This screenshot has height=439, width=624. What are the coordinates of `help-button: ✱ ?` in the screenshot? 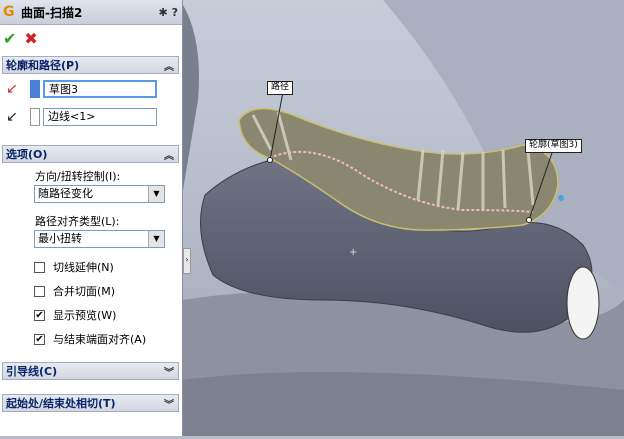 It's located at (168, 12).